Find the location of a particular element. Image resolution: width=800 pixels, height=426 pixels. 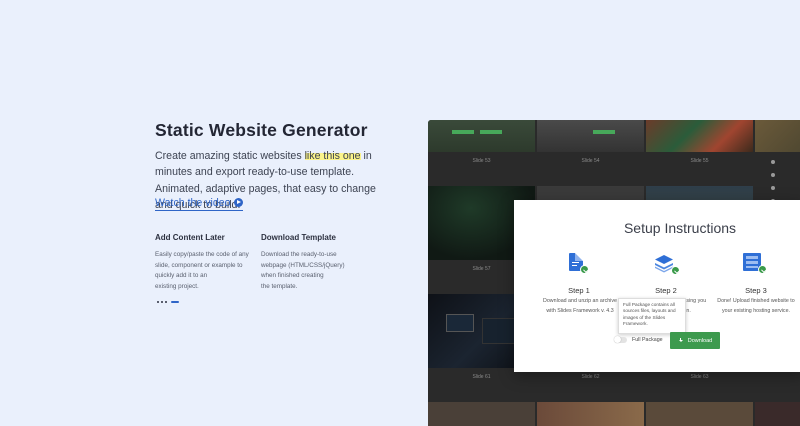

step-label: Step 1 is located at coordinates (579, 290).